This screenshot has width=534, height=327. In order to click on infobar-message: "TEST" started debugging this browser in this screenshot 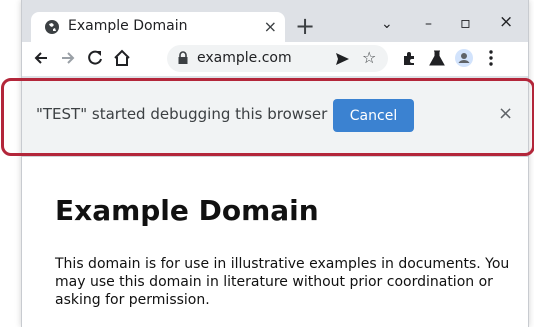, I will do `click(182, 114)`.